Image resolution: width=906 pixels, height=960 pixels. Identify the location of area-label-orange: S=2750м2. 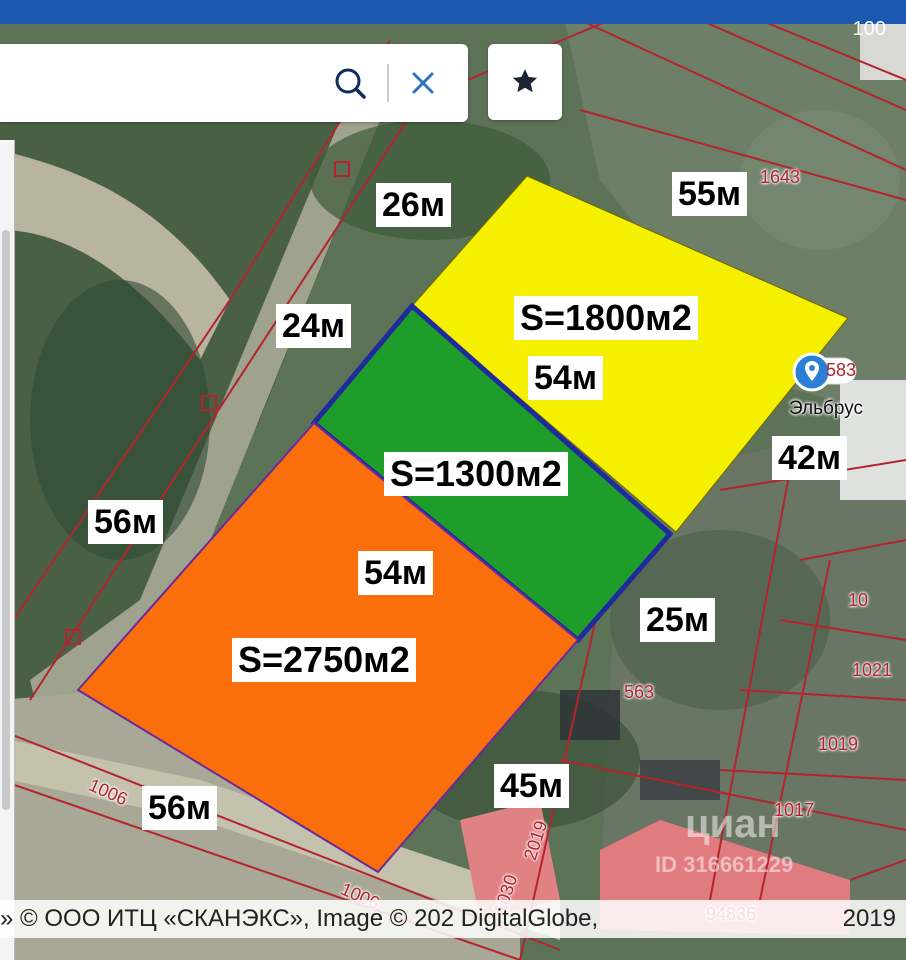
(324, 660).